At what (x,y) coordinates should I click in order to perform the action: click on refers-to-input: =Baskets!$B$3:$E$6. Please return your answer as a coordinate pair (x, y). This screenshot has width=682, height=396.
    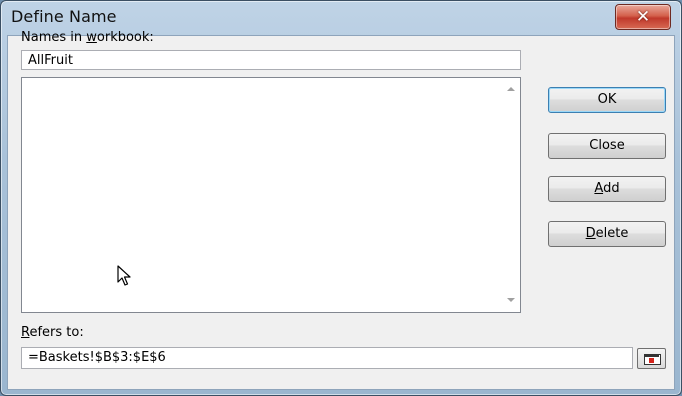
    Looking at the image, I should click on (327, 358).